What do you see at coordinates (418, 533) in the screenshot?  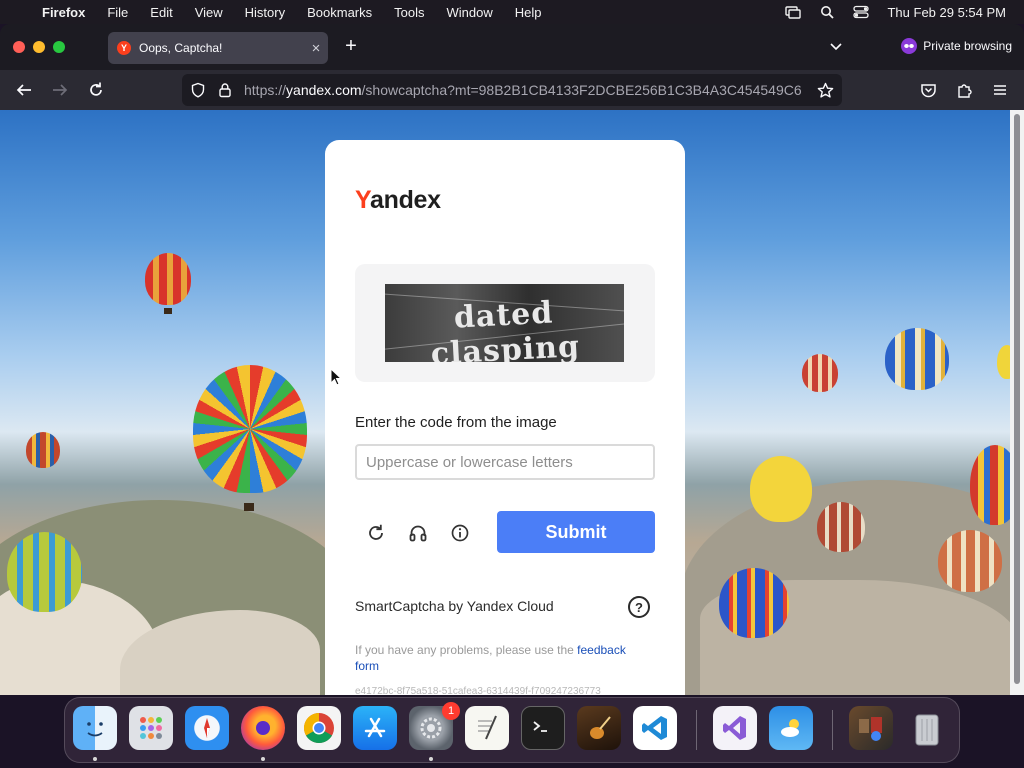 I see `audio-captcha-headphones-icon` at bounding box center [418, 533].